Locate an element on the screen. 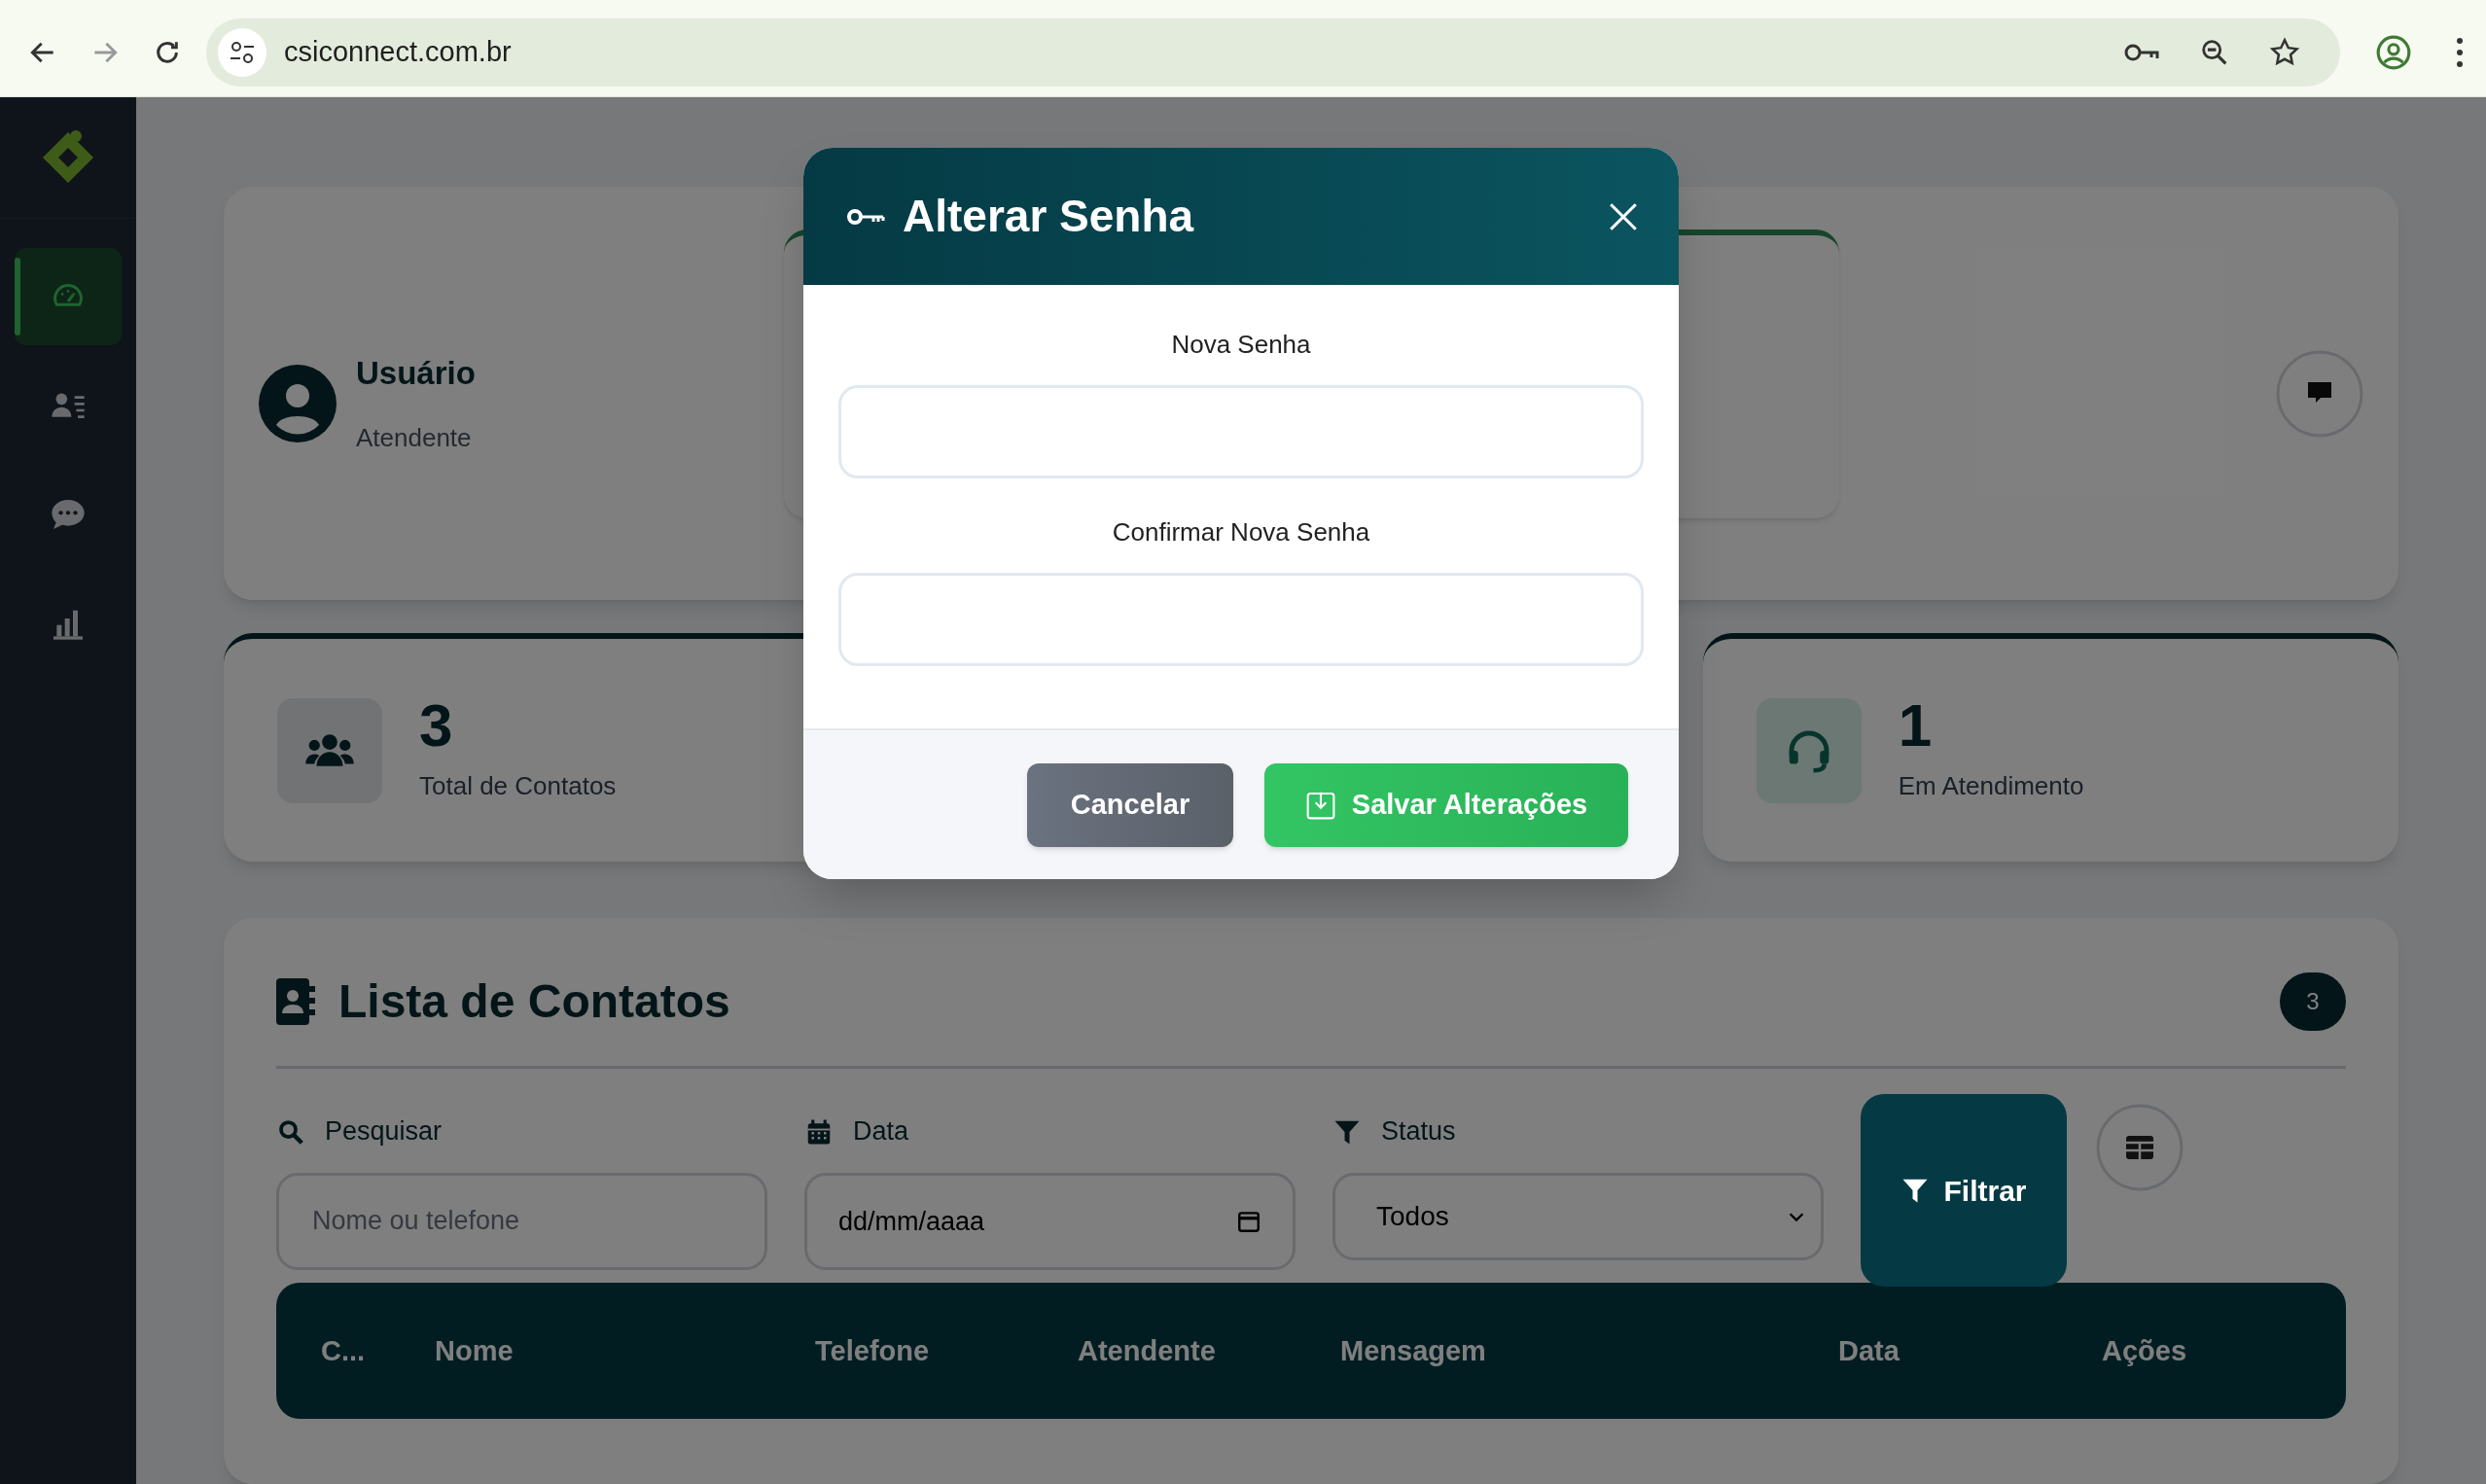  user-name: Usuário is located at coordinates (416, 374).